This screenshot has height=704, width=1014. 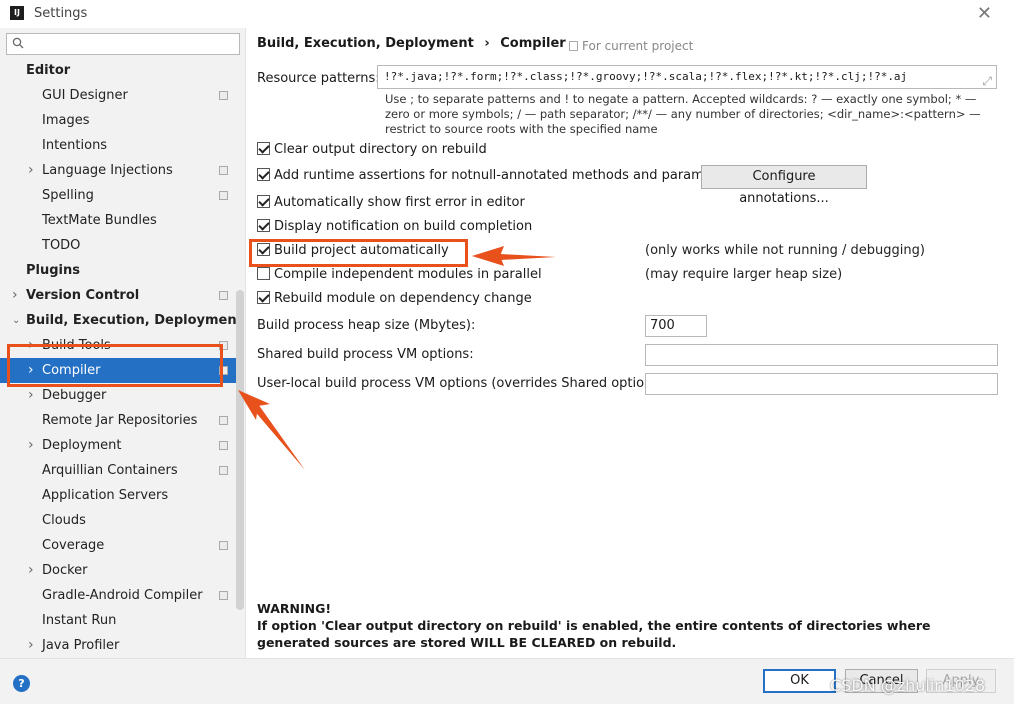 I want to click on sidebar-item-deployment: › Deployment, so click(x=118, y=445).